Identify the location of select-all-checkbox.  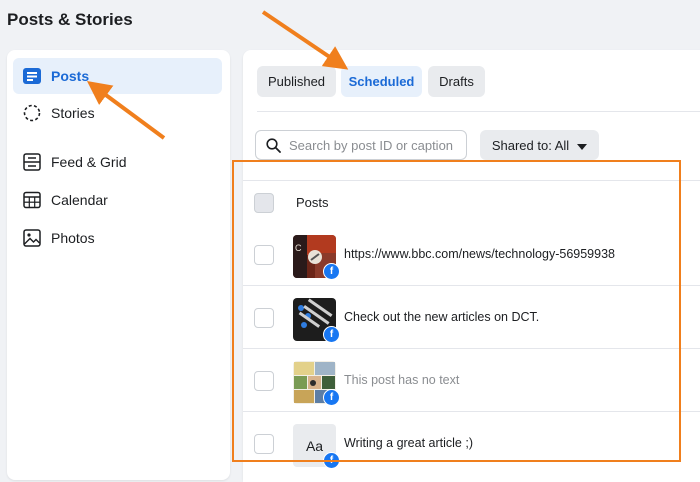
(264, 203).